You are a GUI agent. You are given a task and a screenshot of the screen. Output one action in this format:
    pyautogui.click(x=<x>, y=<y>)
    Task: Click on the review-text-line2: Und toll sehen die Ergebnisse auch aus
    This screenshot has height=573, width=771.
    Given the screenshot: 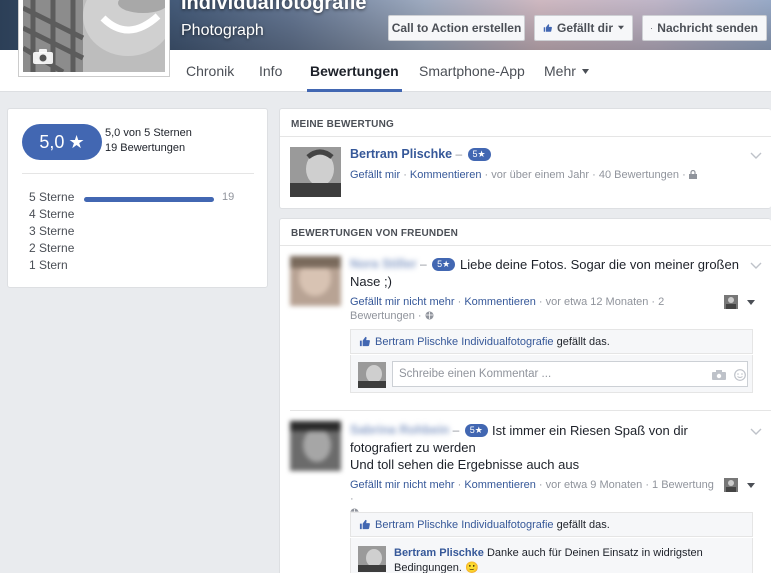 What is the action you would take?
    pyautogui.click(x=465, y=464)
    